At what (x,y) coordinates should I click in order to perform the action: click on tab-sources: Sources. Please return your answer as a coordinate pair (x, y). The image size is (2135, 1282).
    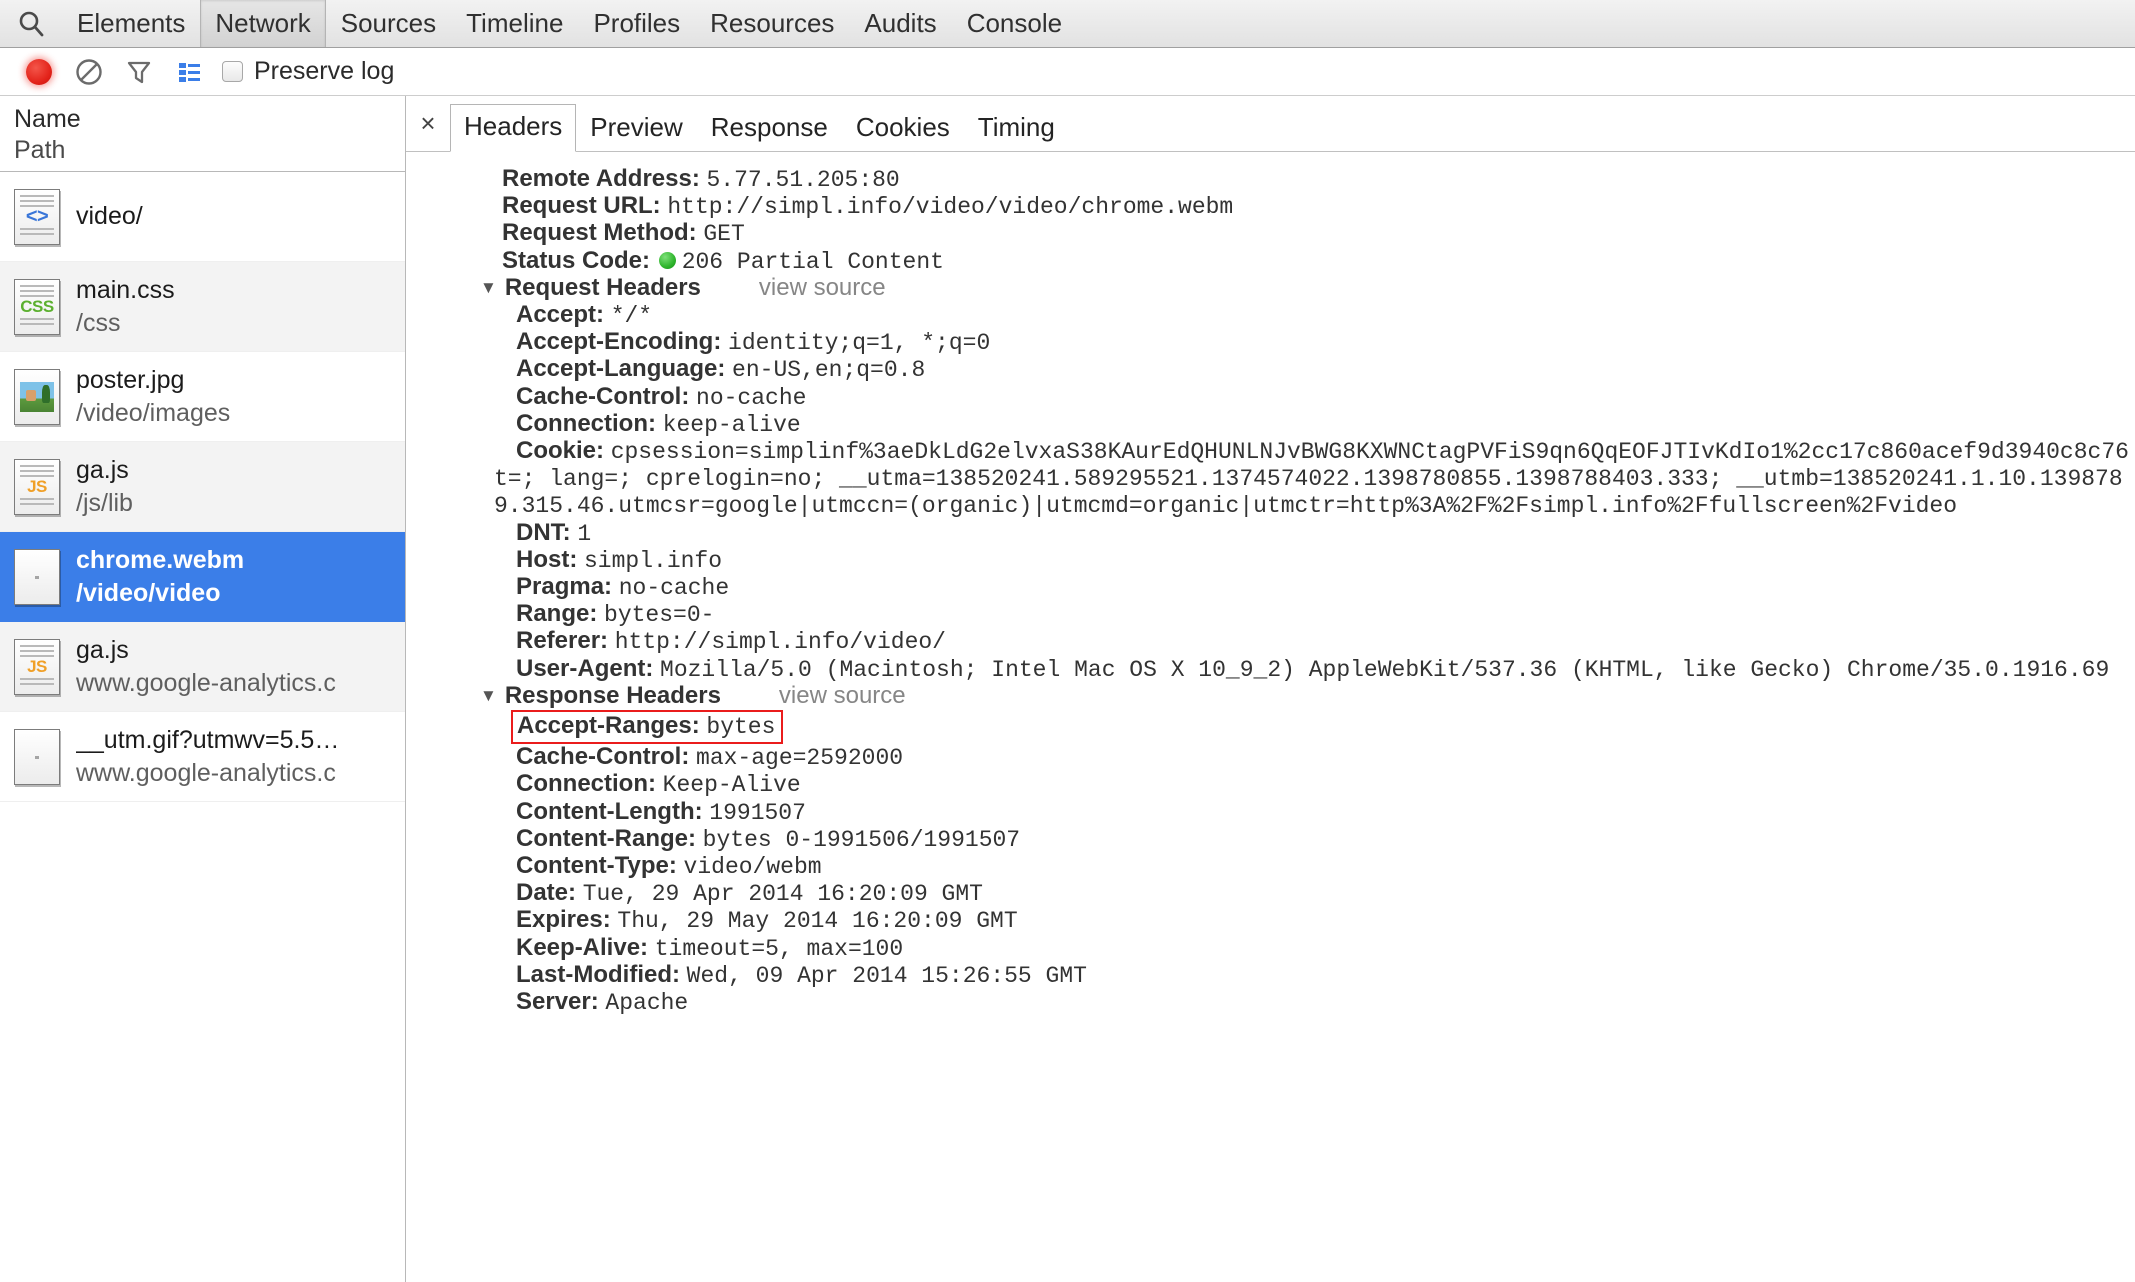
    Looking at the image, I should click on (388, 23).